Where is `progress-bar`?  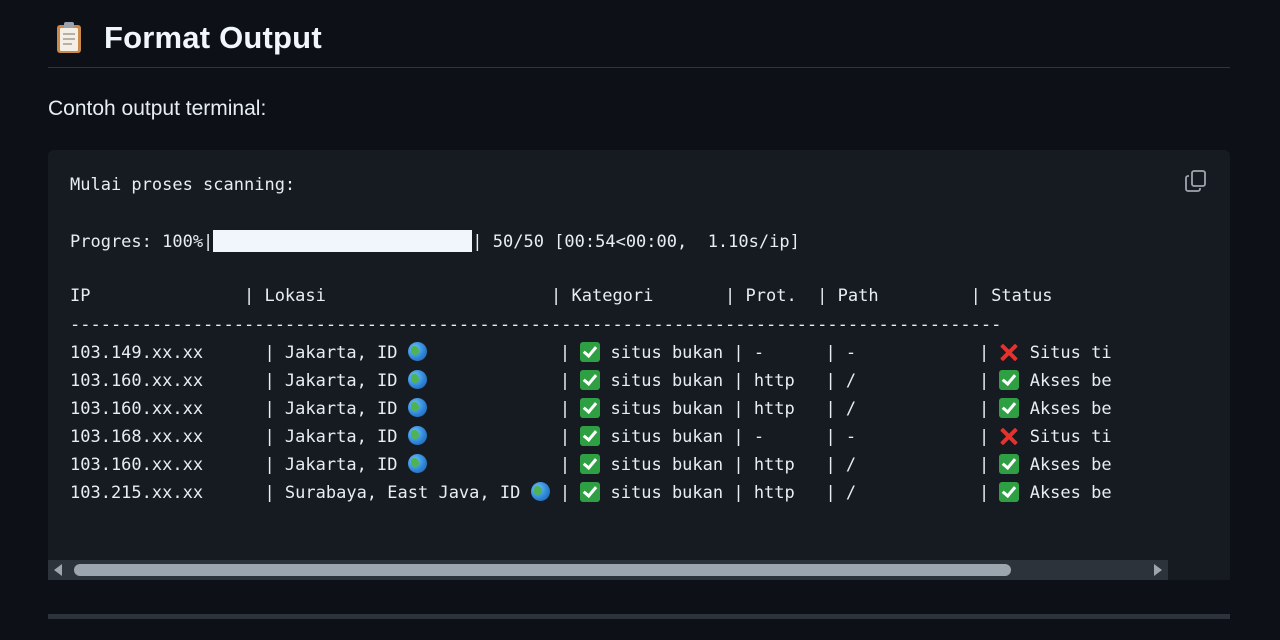 progress-bar is located at coordinates (343, 241).